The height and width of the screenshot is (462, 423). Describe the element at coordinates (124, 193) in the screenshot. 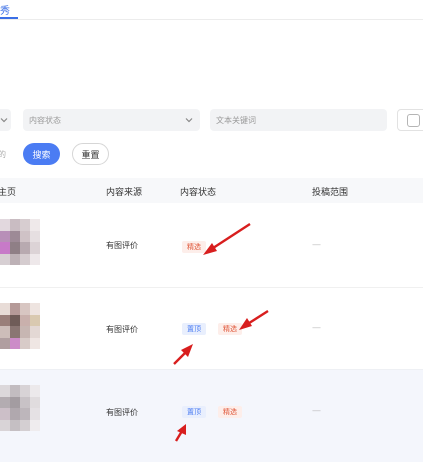

I see `header-source: 内容来源` at that location.